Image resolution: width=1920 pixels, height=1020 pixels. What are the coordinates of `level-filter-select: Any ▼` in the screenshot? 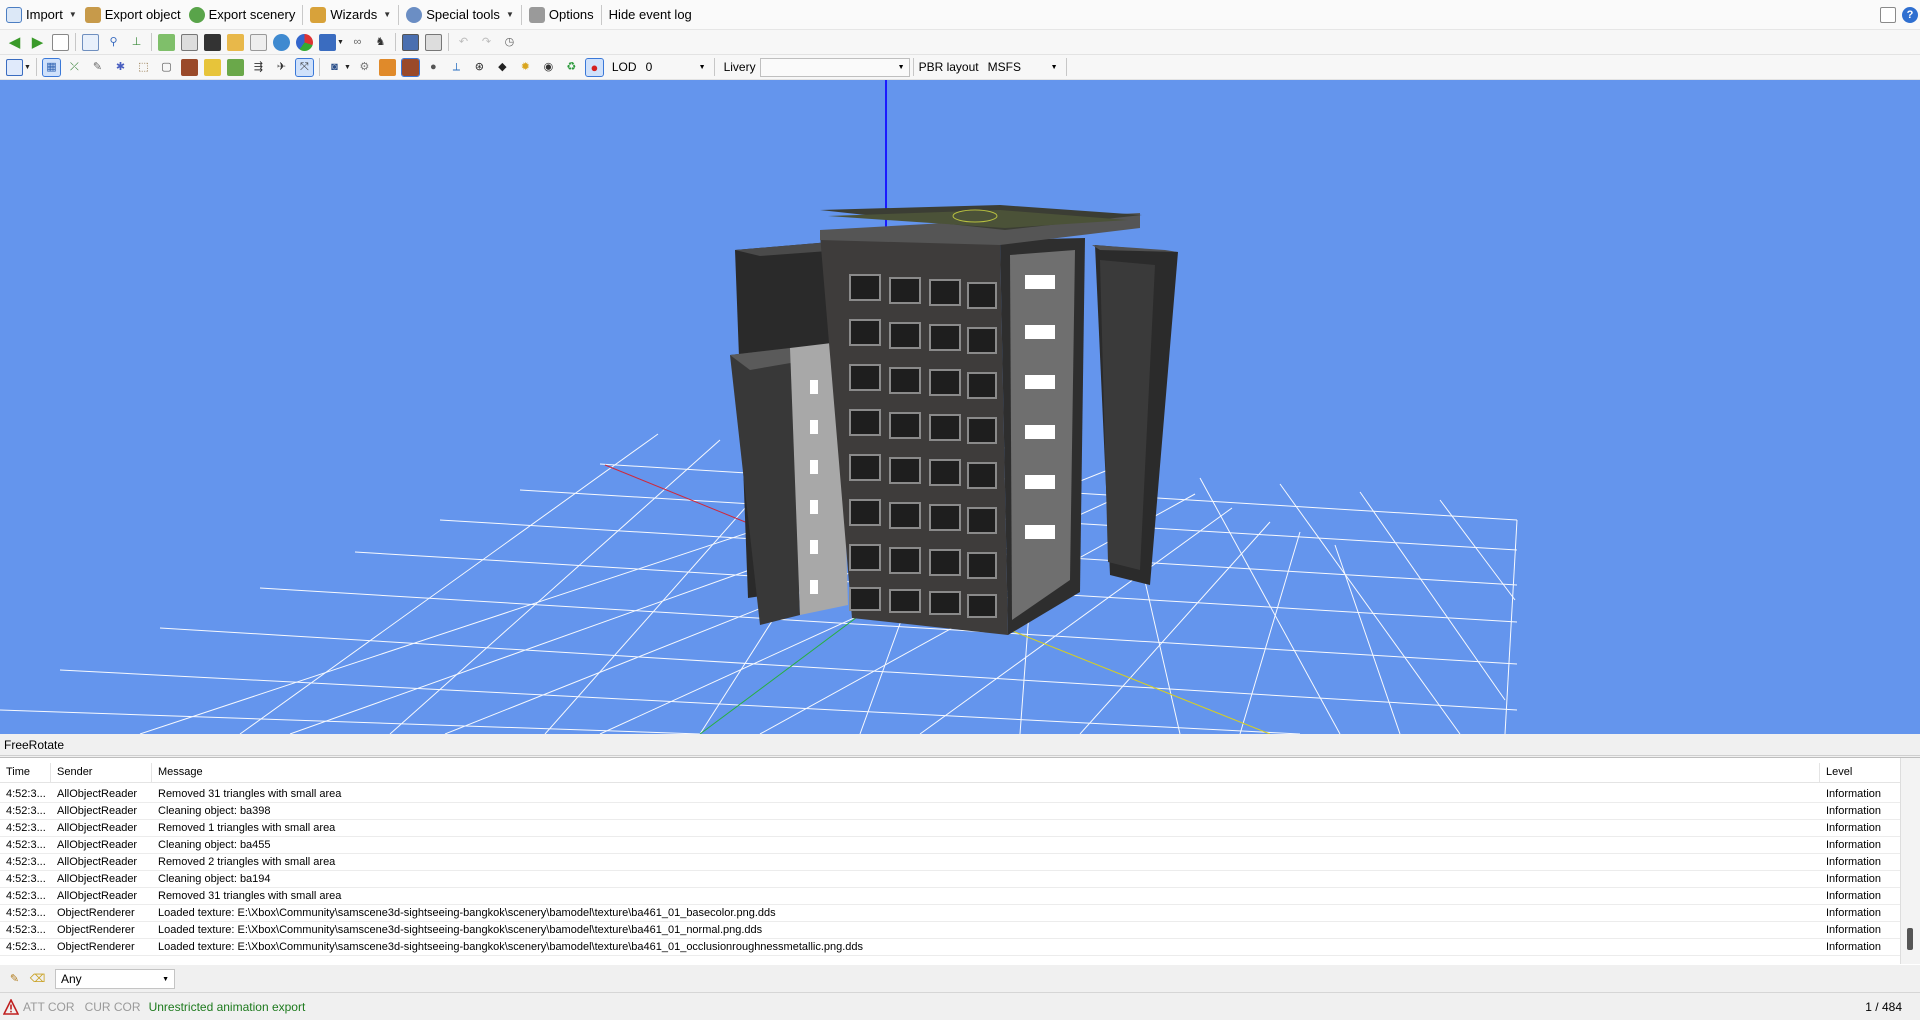 It's located at (115, 979).